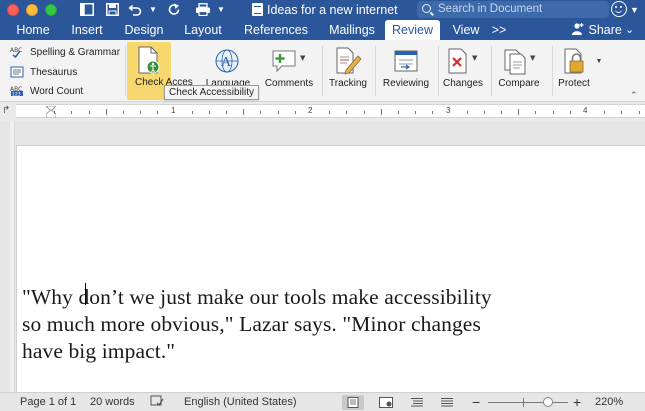 This screenshot has width=645, height=411. I want to click on document-icon, so click(257, 9).